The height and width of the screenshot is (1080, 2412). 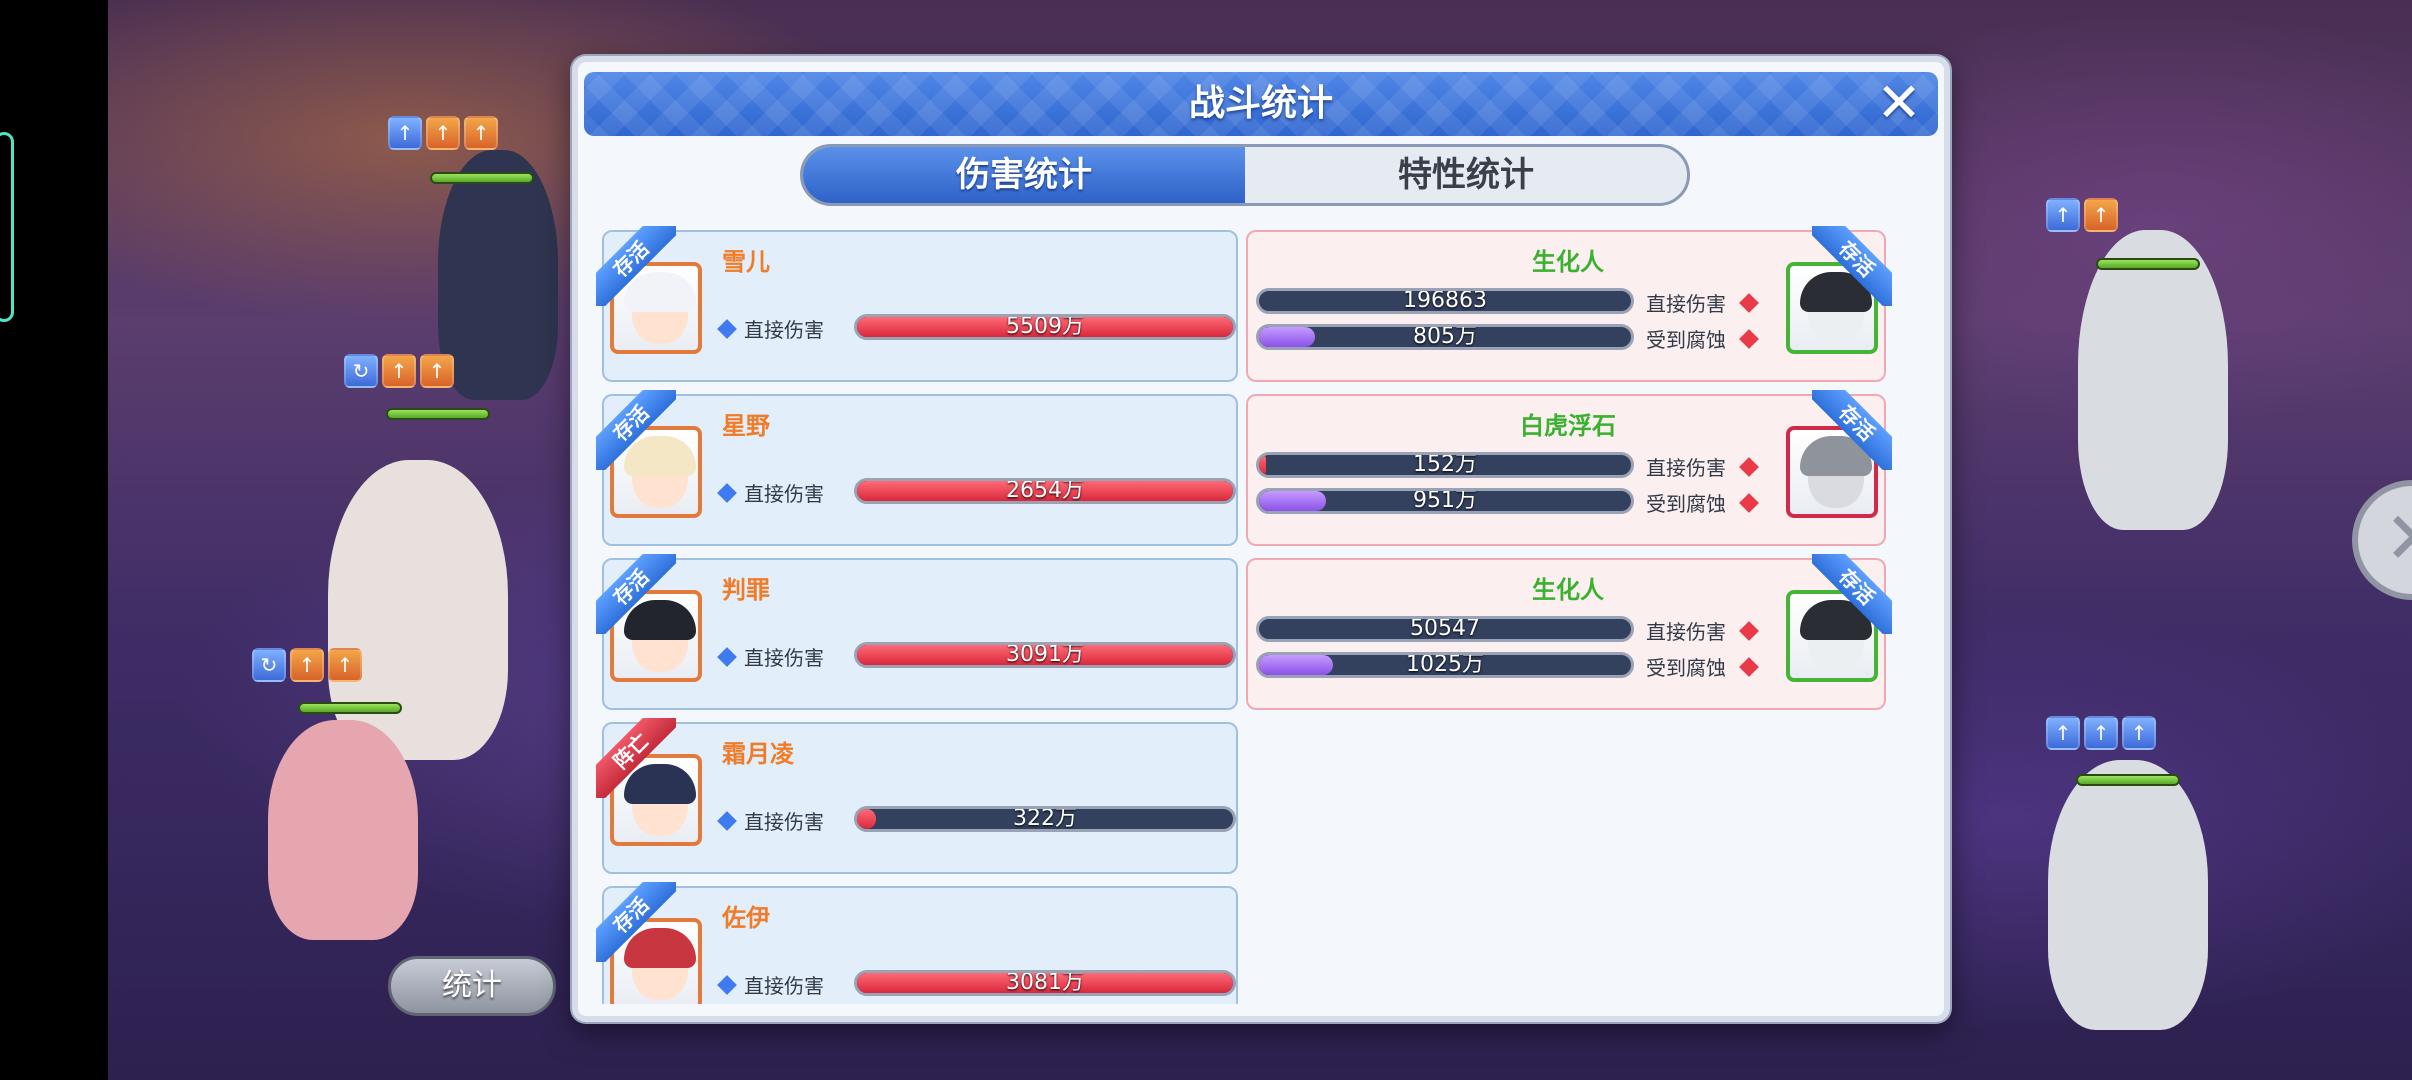 I want to click on side-drawer-handle, so click(x=7, y=227).